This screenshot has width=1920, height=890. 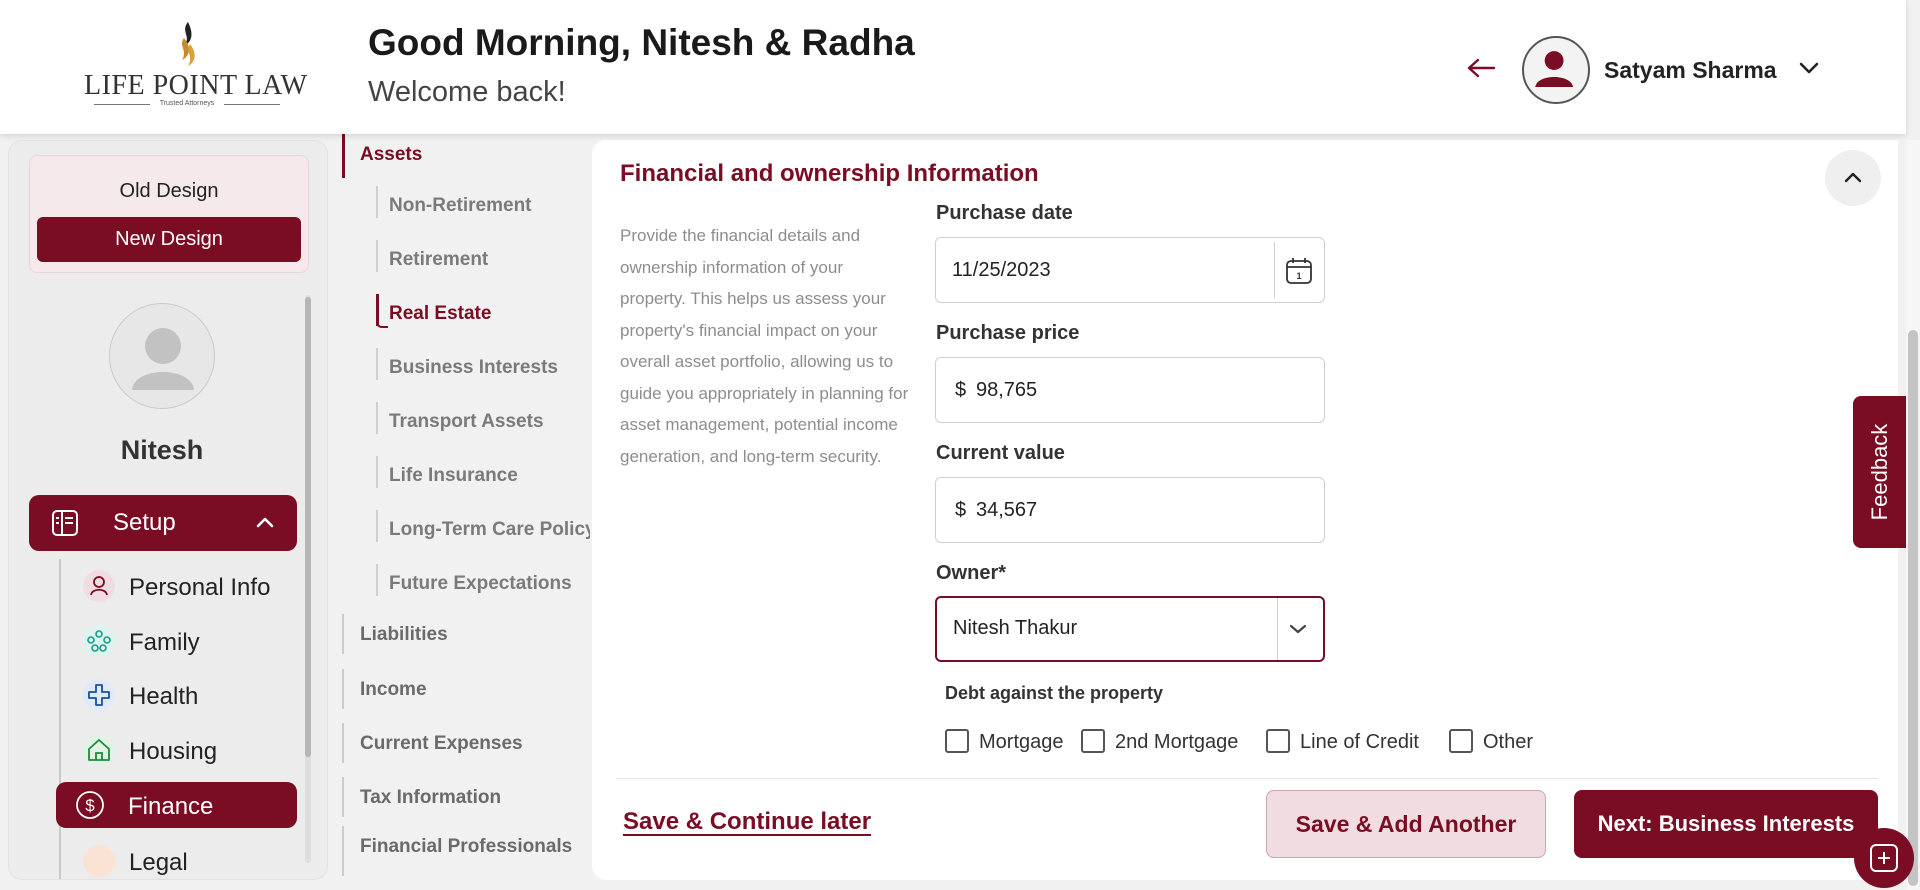 I want to click on greeting-title: Good Morning, Nitesh & Radha, so click(x=641, y=42).